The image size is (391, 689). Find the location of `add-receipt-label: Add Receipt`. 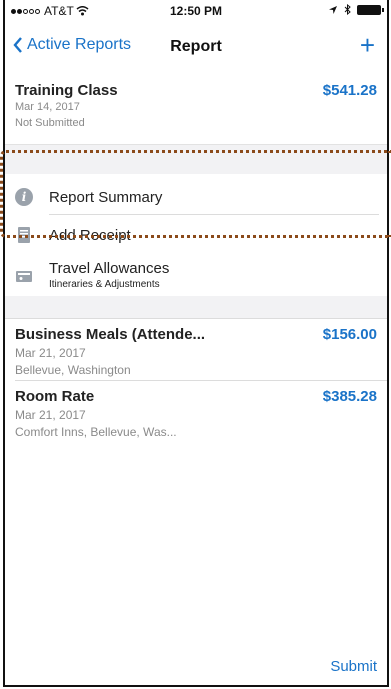

add-receipt-label: Add Receipt is located at coordinates (90, 235).